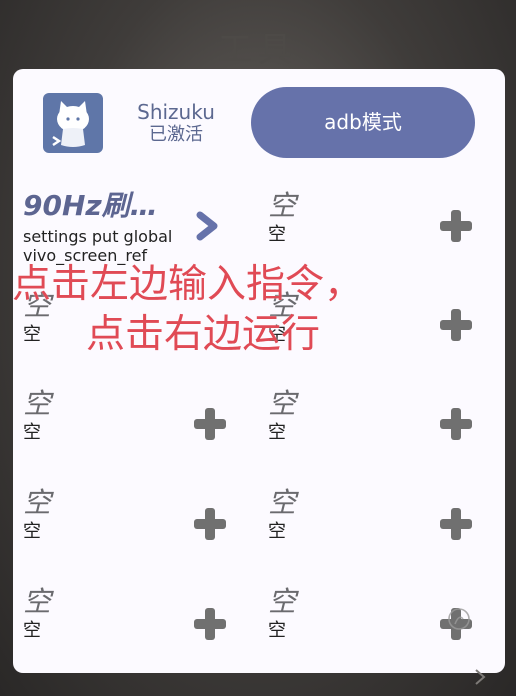 The height and width of the screenshot is (696, 516). Describe the element at coordinates (348, 620) in the screenshot. I see `command-slot-10: 空 空` at that location.